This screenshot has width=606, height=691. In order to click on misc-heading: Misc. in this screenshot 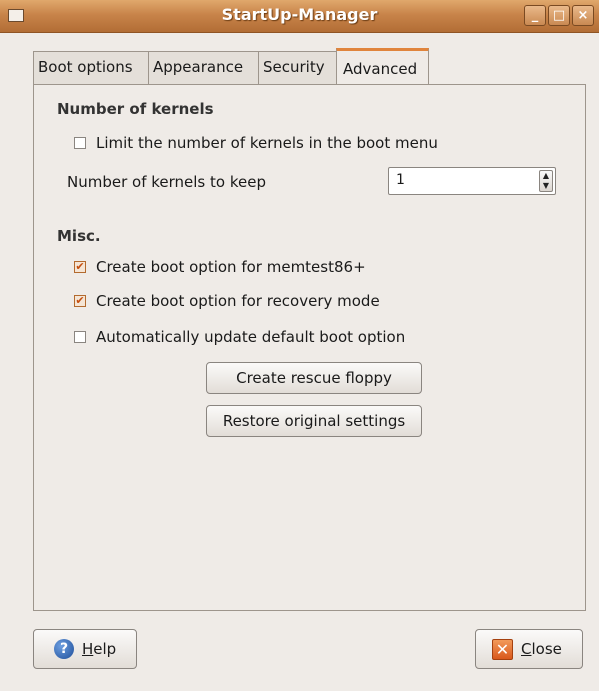, I will do `click(79, 236)`.